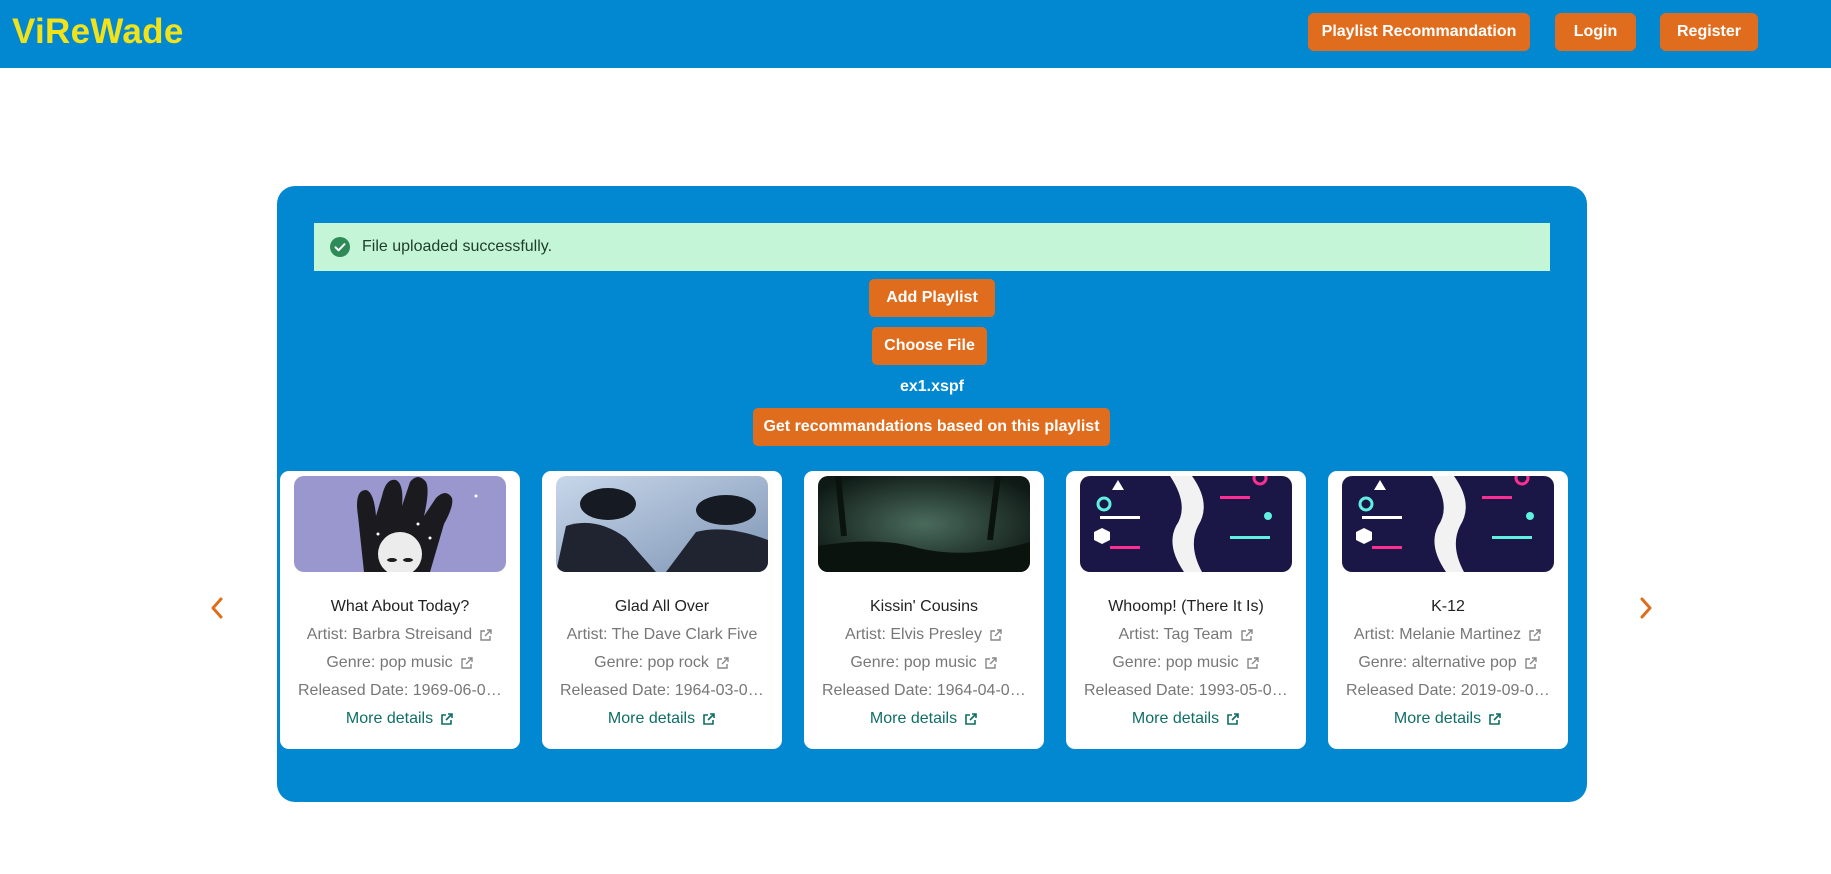 The width and height of the screenshot is (1831, 874). I want to click on song-release-date: Released Date: 1964-03-01T00:00:00Z, so click(662, 691).